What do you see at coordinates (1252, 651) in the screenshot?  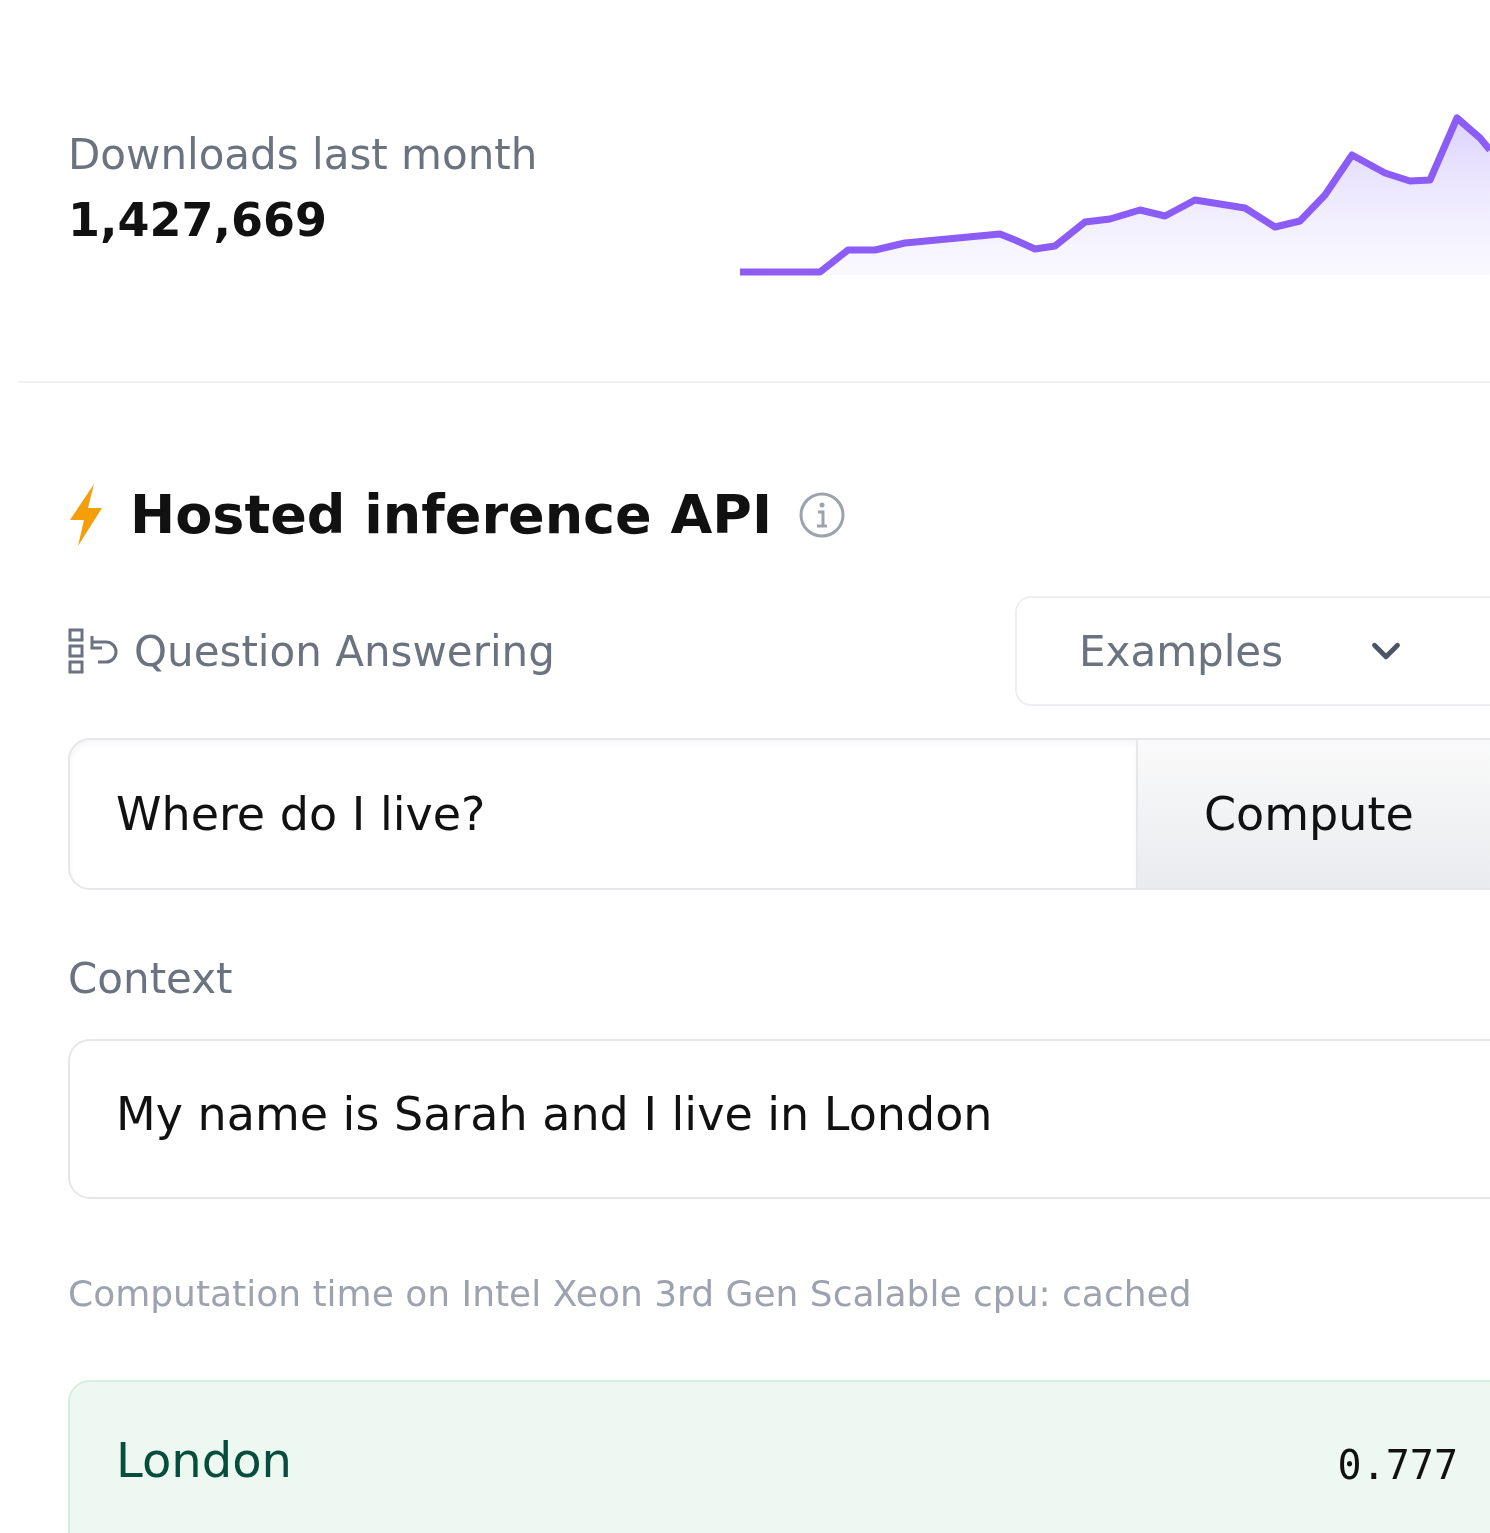 I see `examples-dropdown: Examples` at bounding box center [1252, 651].